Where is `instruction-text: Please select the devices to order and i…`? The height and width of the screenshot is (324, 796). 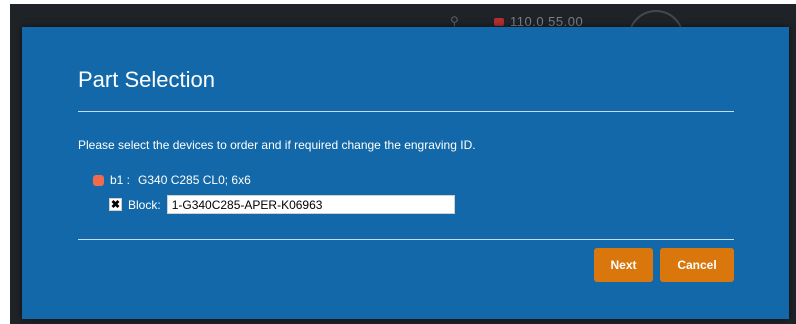
instruction-text: Please select the devices to order and i… is located at coordinates (277, 145).